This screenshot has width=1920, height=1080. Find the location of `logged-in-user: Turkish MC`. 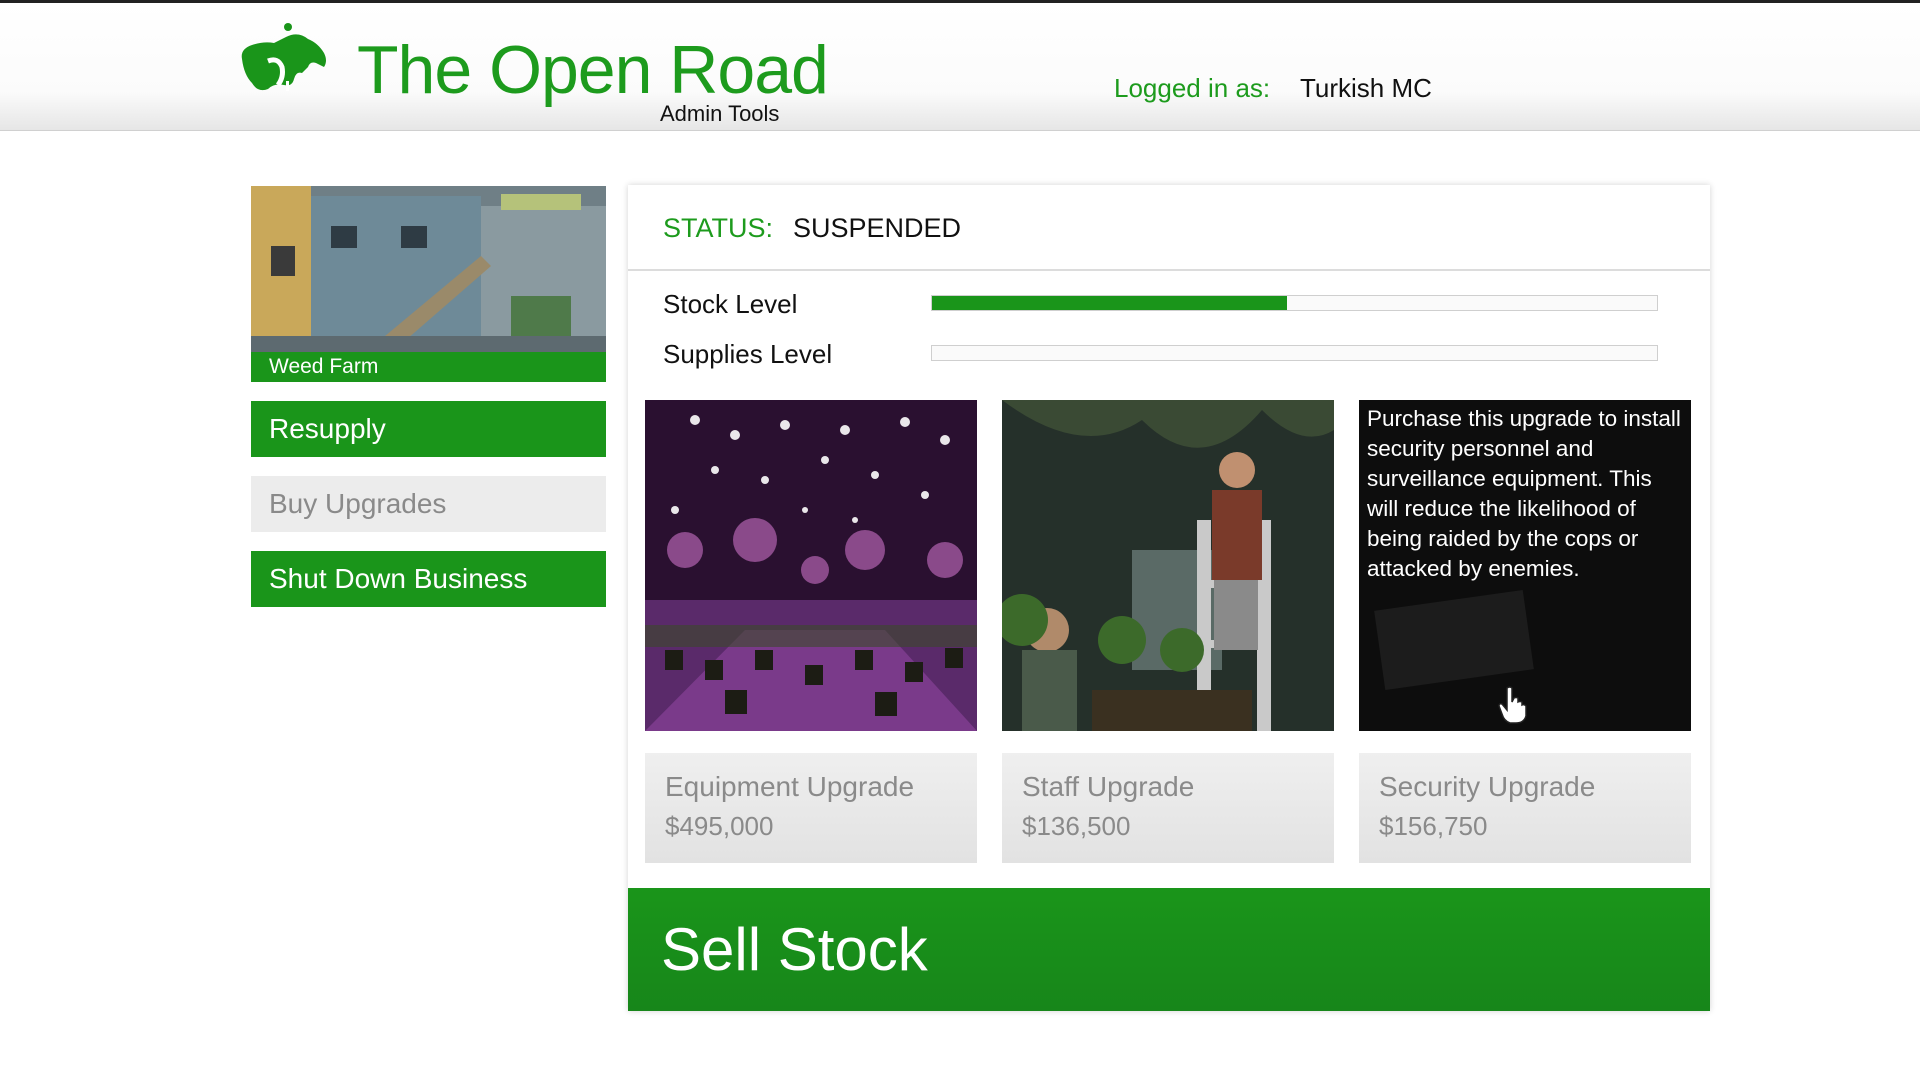

logged-in-user: Turkish MC is located at coordinates (1366, 88).